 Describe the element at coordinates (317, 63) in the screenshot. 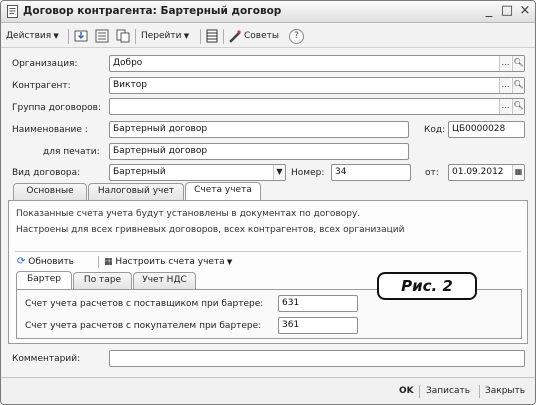

I see `organization-field: Добро … 🔍︎` at that location.